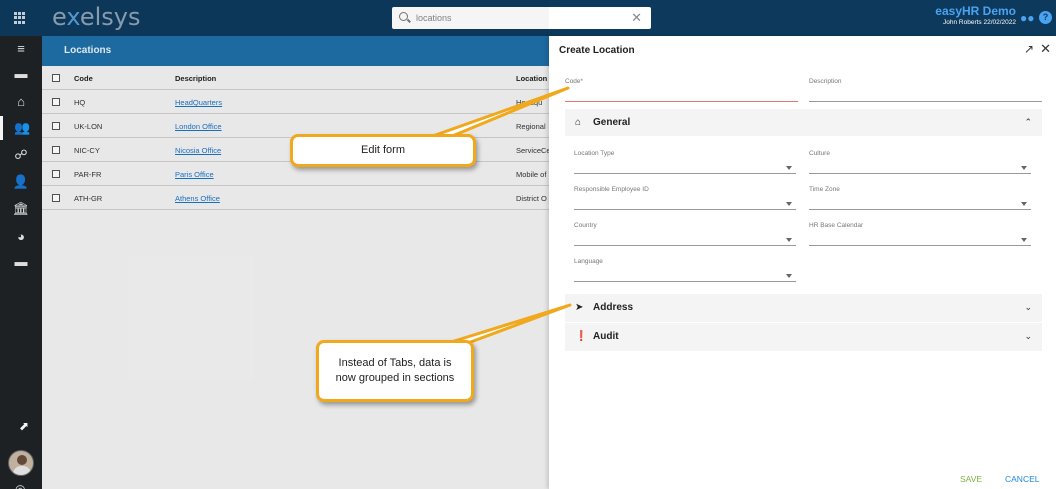 The height and width of the screenshot is (489, 1056). I want to click on country-label: Country, so click(585, 225).